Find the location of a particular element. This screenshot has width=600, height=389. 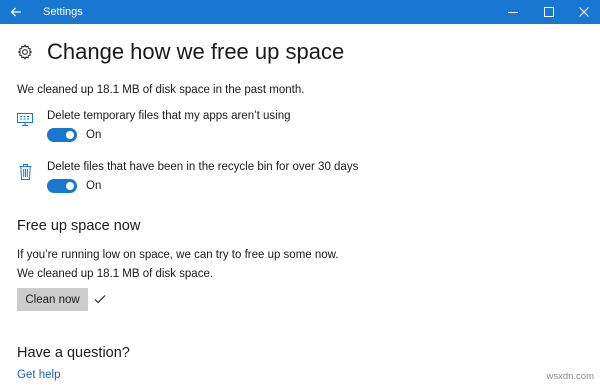

get-help-link: Get help is located at coordinates (38, 375).